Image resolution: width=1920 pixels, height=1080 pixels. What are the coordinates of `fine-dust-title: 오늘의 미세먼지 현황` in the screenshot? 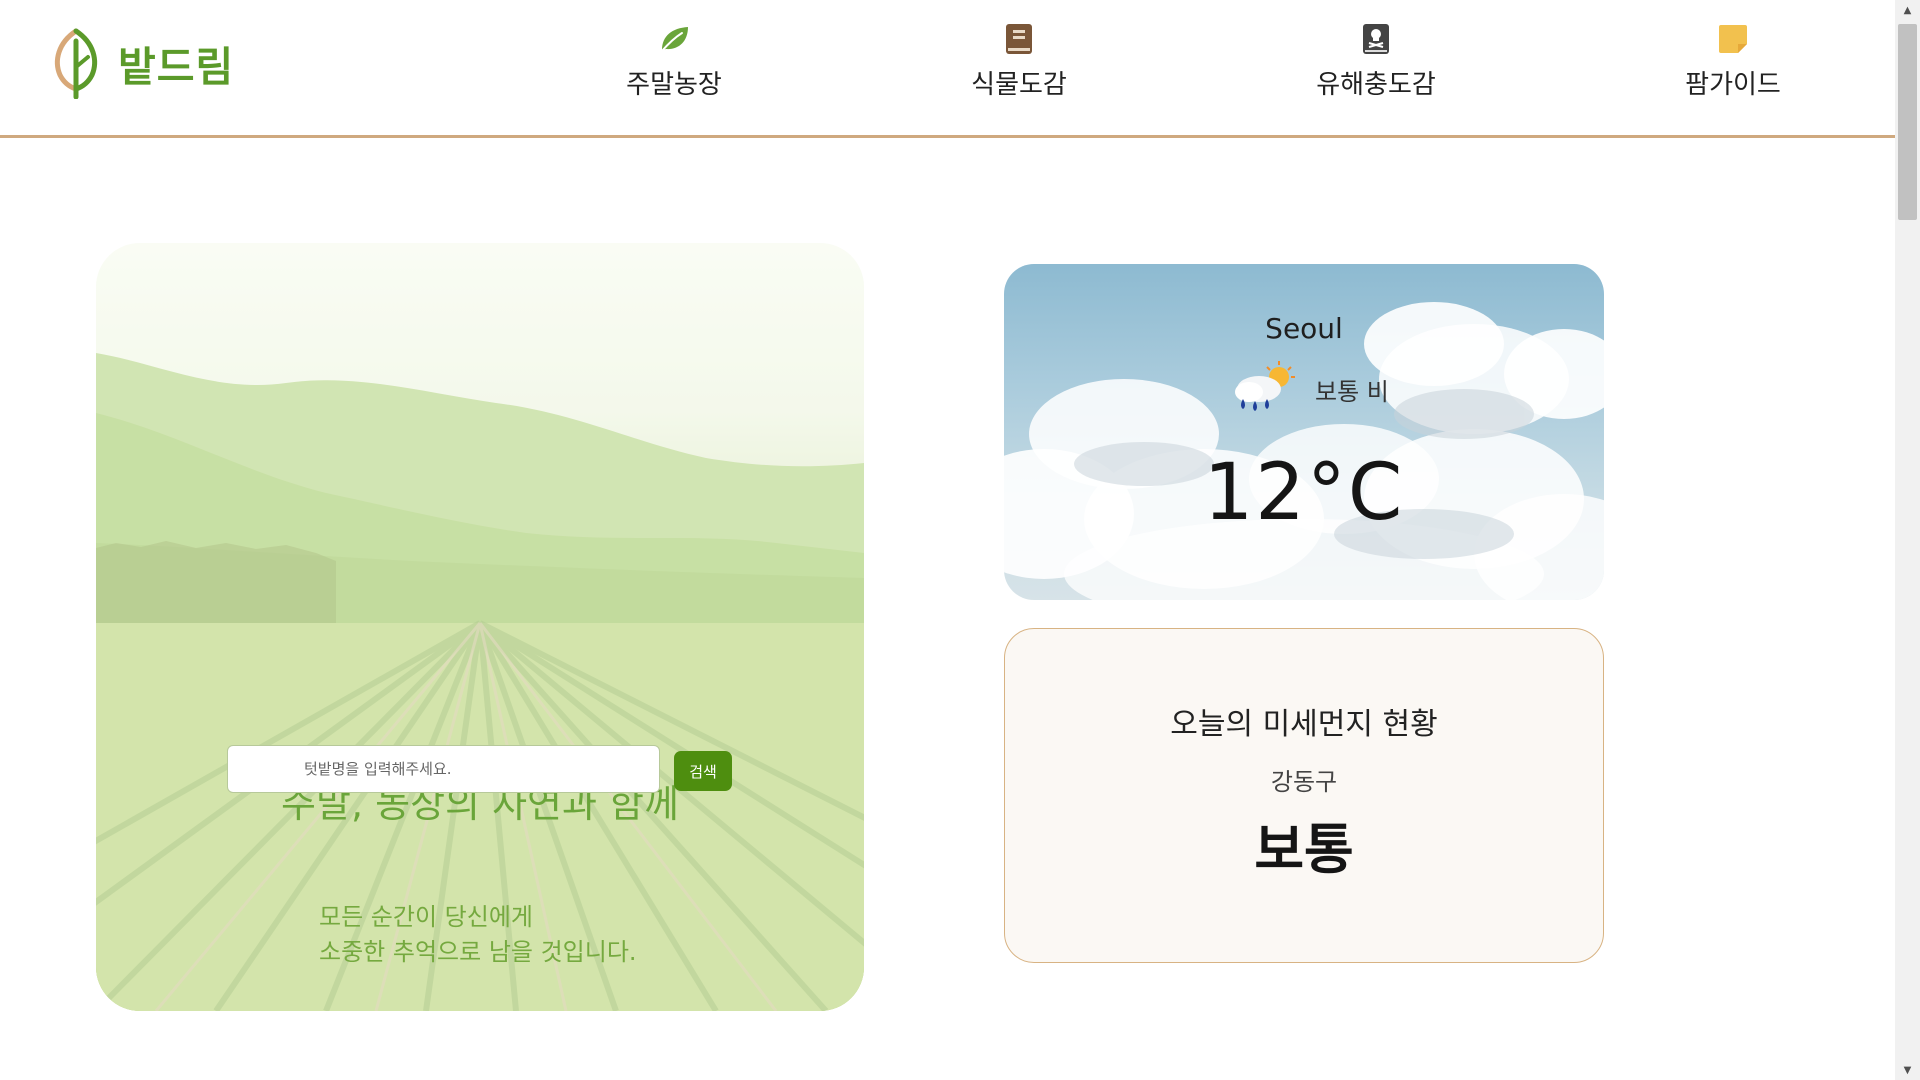 It's located at (1304, 724).